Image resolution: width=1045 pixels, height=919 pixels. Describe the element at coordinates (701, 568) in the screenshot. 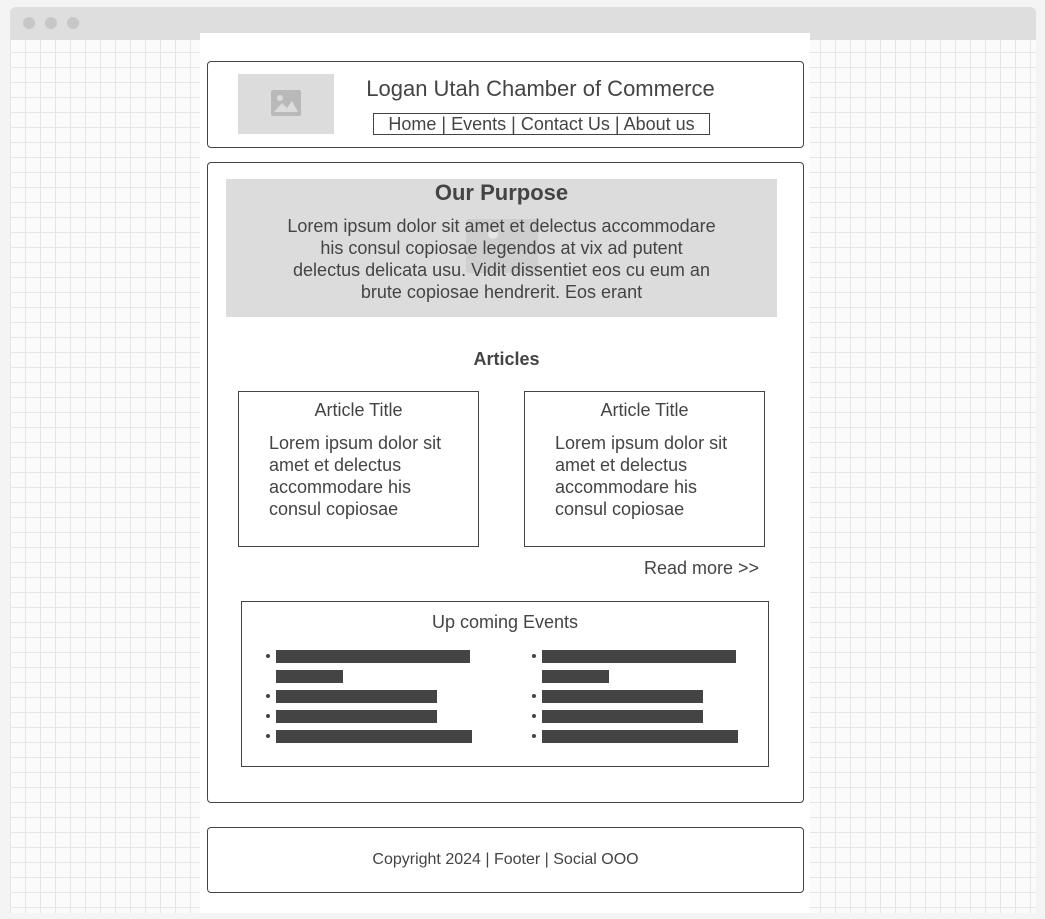

I see `read-more-link: Read more >>` at that location.